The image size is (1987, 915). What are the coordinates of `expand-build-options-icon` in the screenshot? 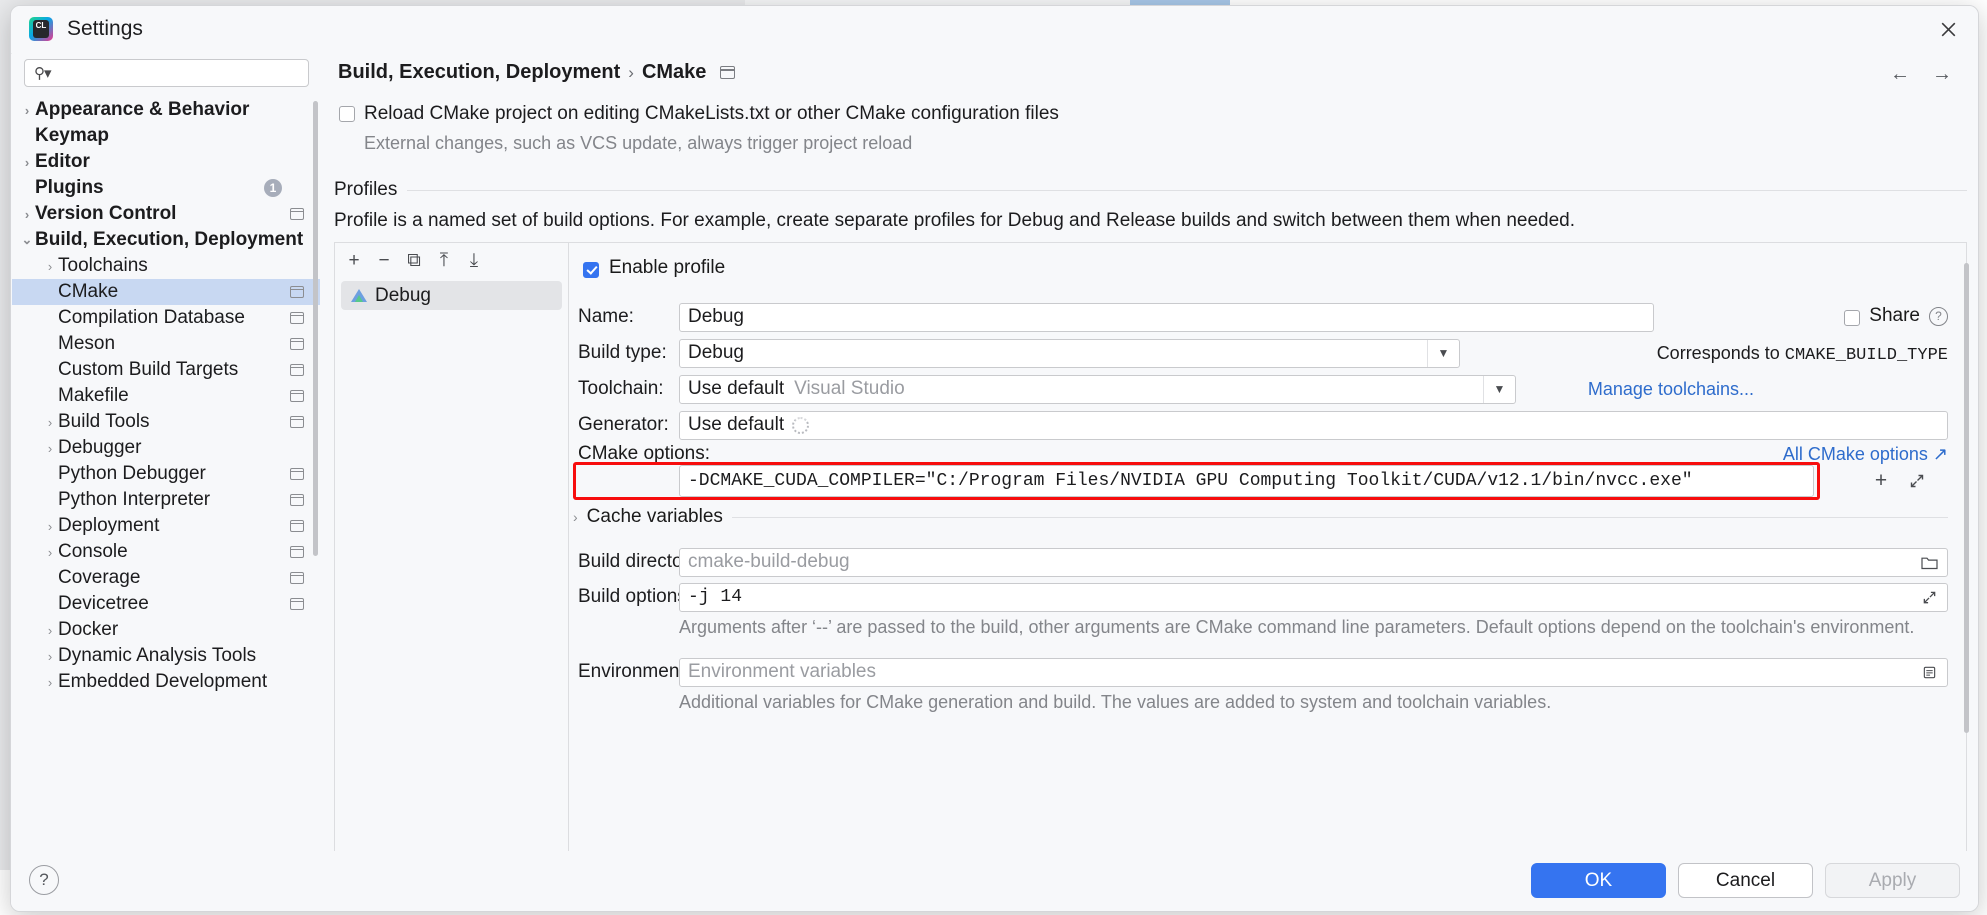 It's located at (1929, 598).